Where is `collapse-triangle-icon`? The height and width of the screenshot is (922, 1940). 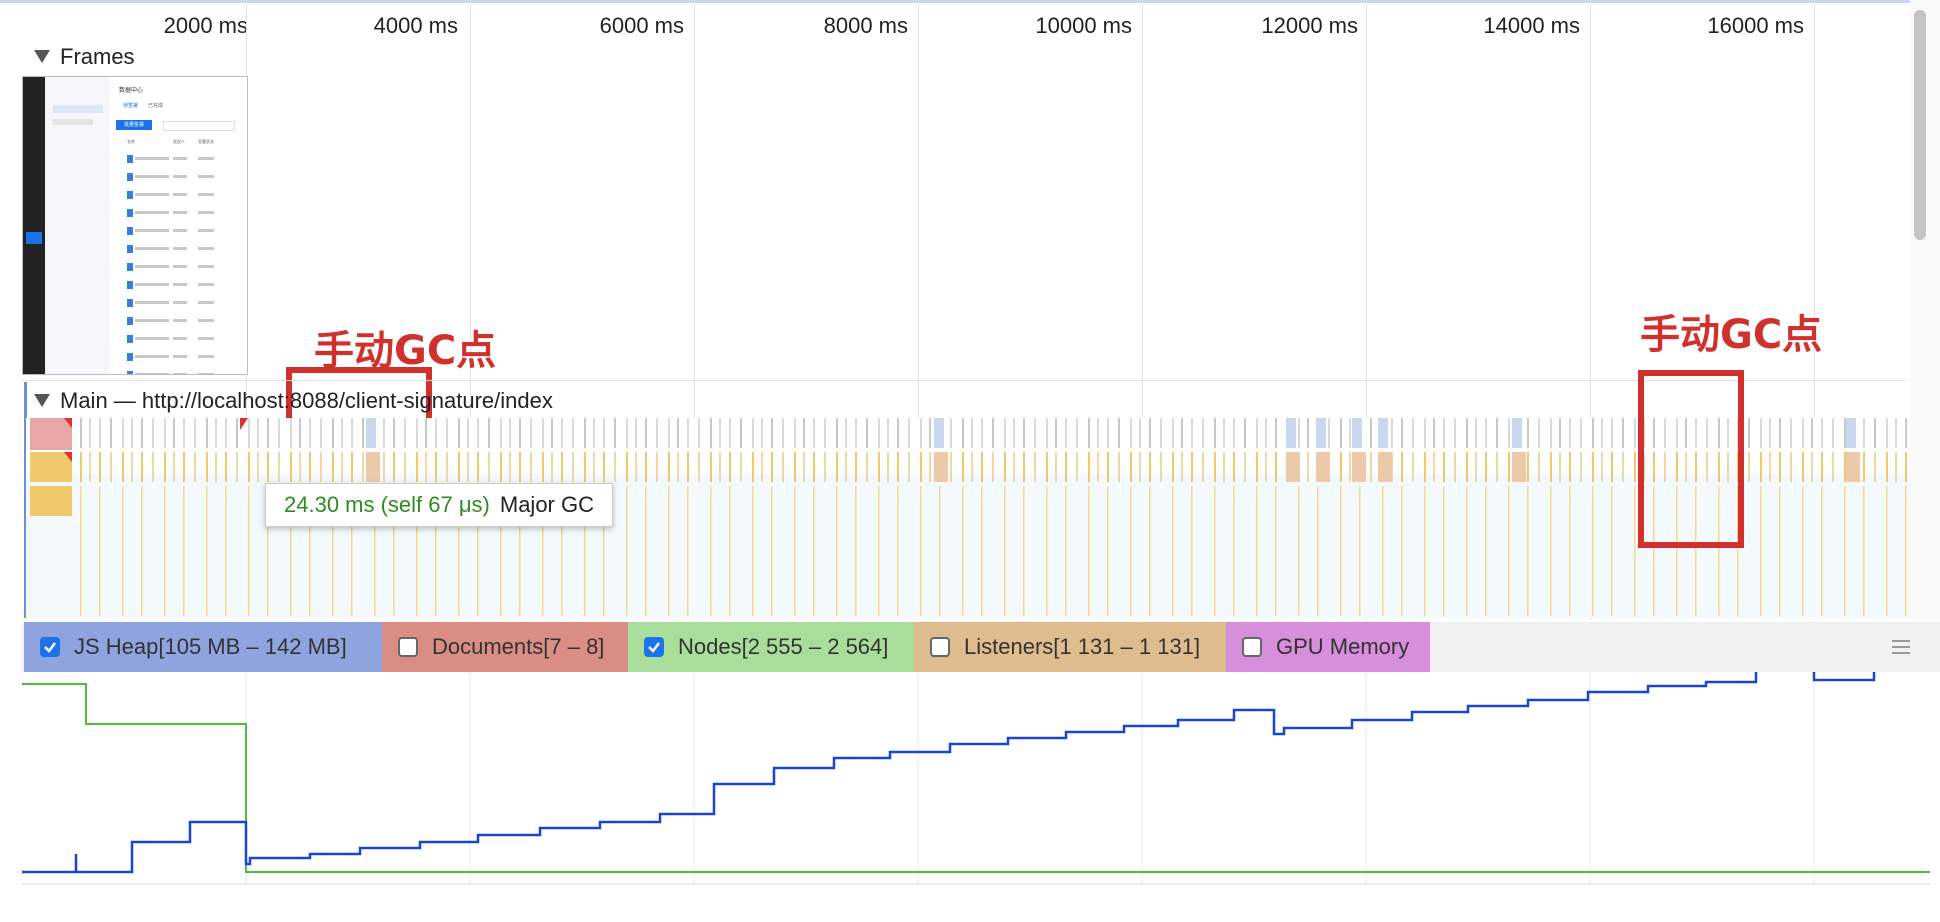 collapse-triangle-icon is located at coordinates (42, 56).